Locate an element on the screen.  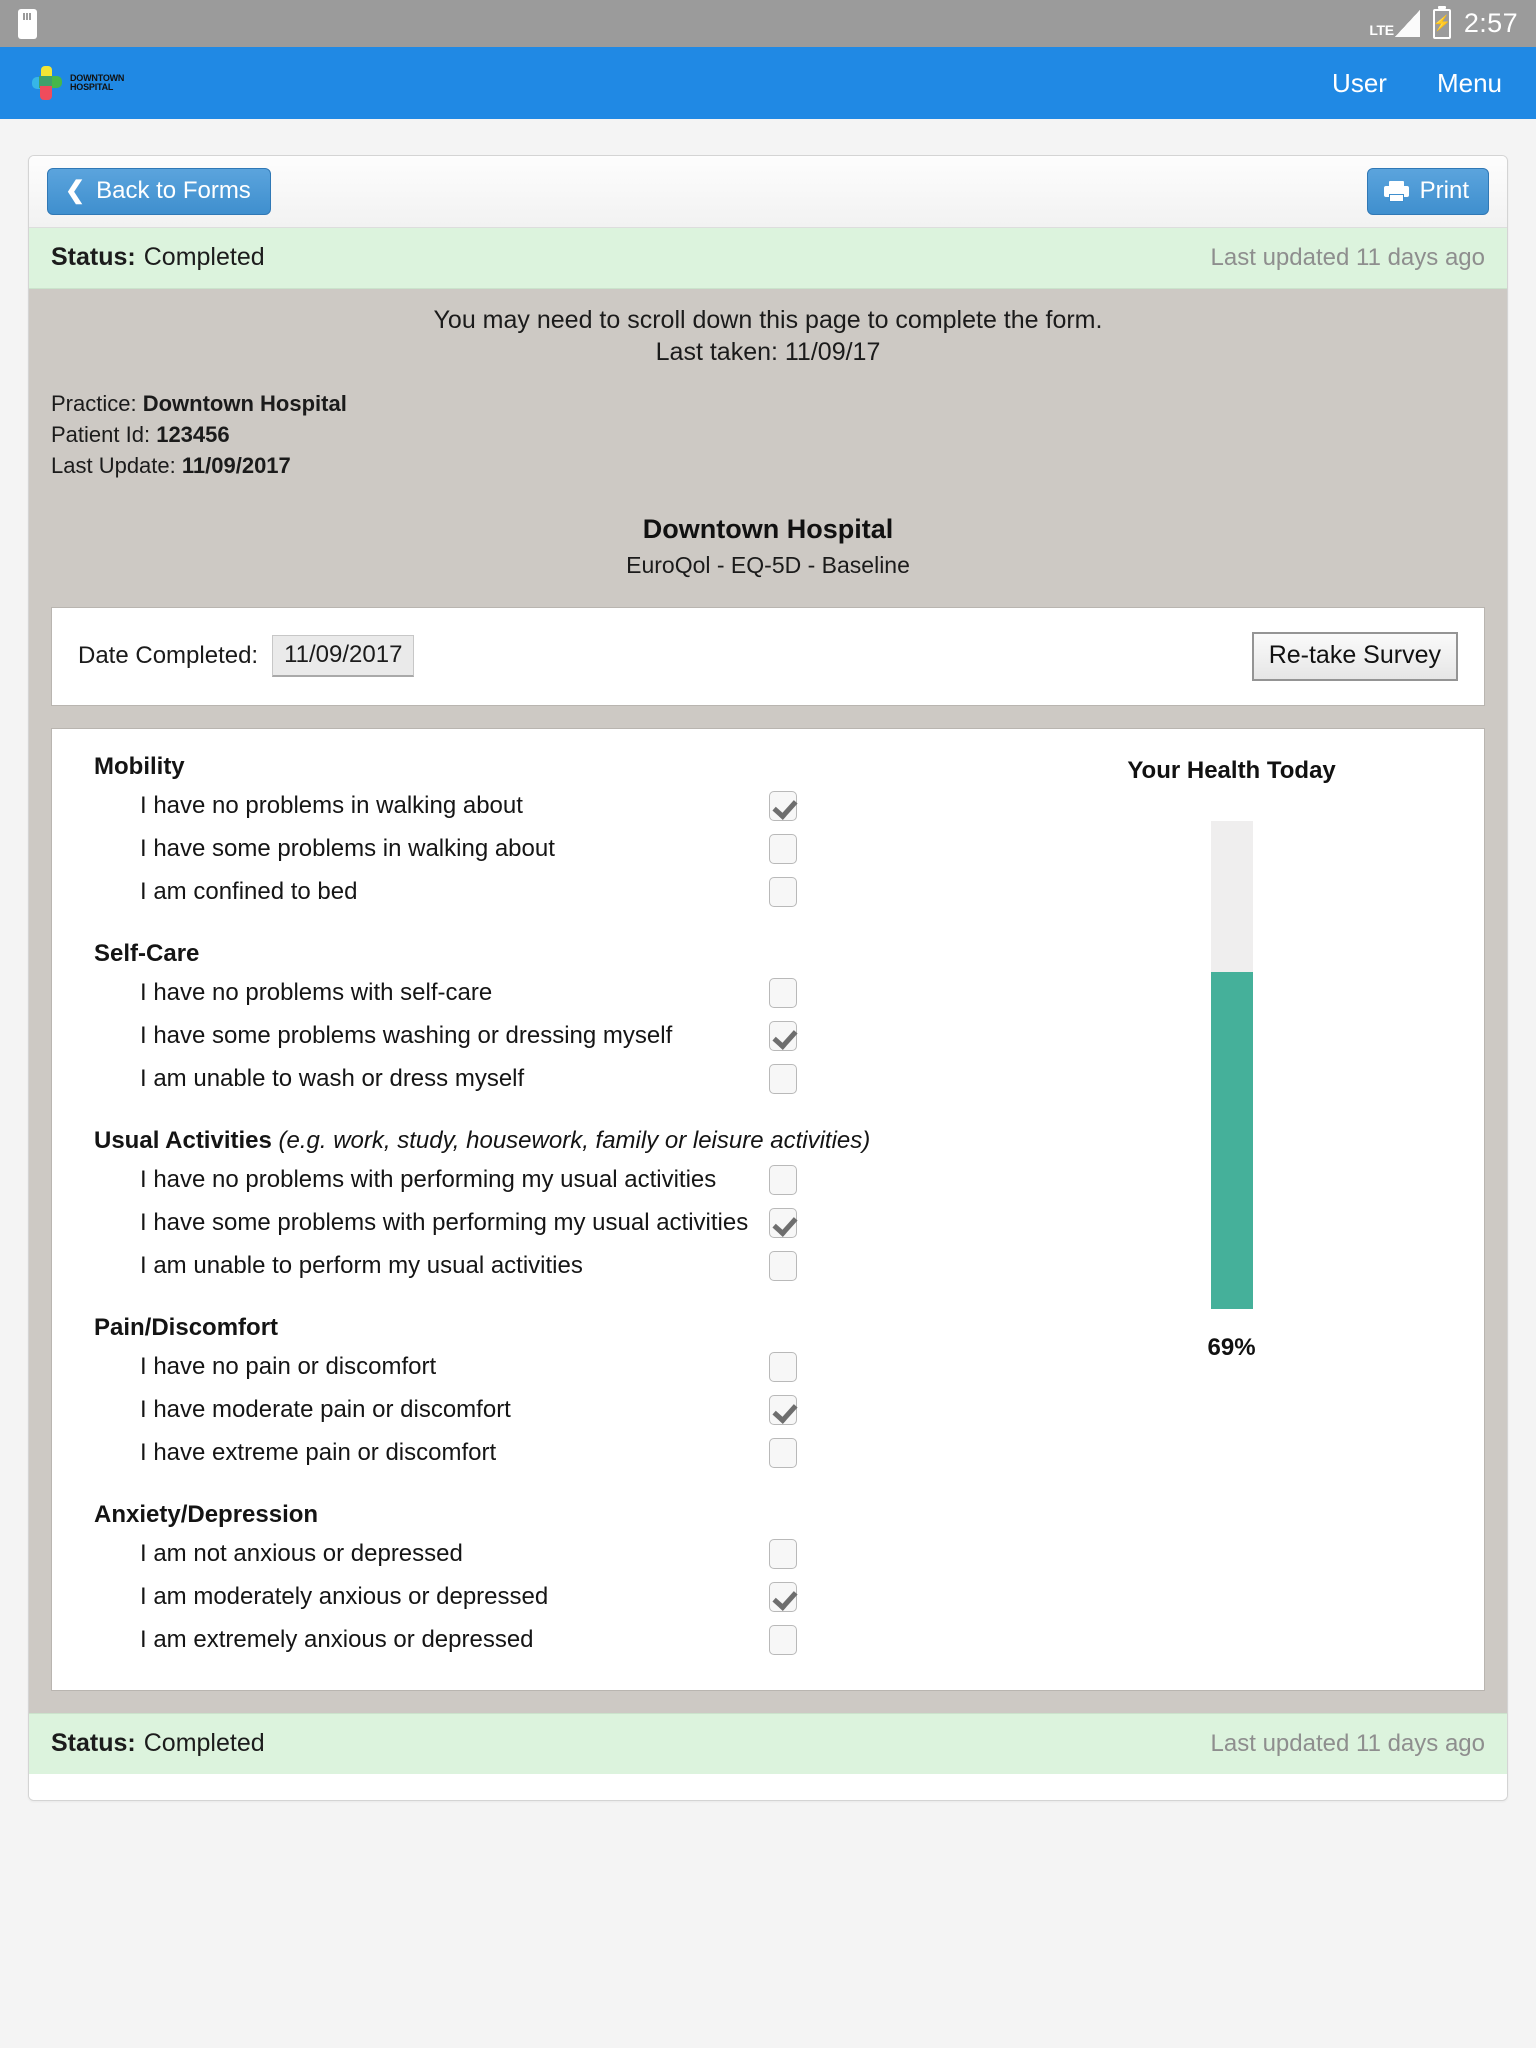
date-completed-value: 11/09/2017 is located at coordinates (343, 656).